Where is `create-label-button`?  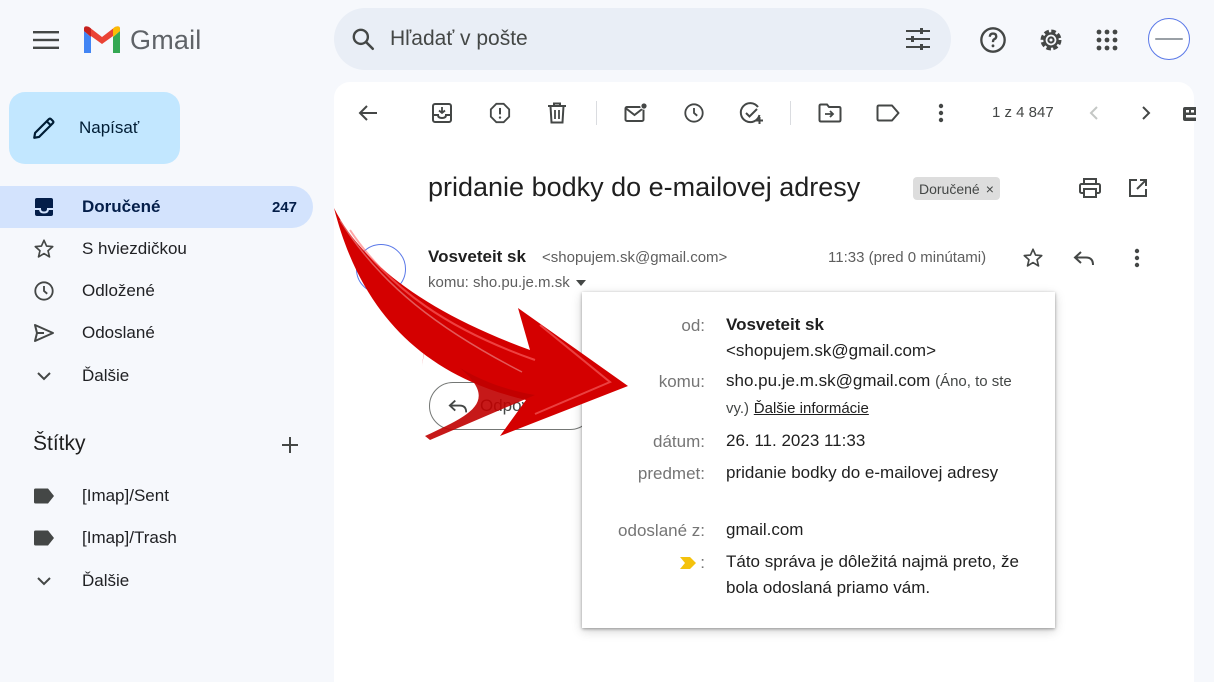
create-label-button is located at coordinates (290, 445).